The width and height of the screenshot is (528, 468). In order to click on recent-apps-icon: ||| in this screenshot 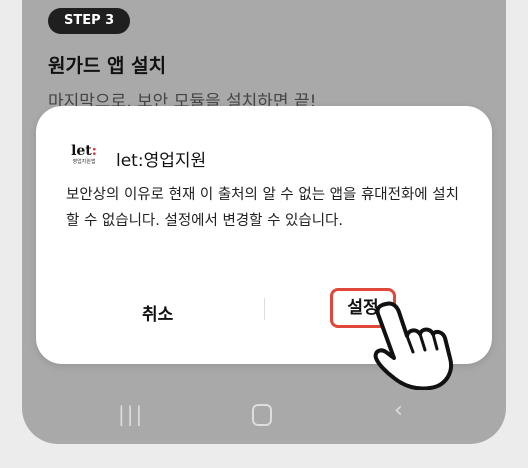, I will do `click(131, 414)`.